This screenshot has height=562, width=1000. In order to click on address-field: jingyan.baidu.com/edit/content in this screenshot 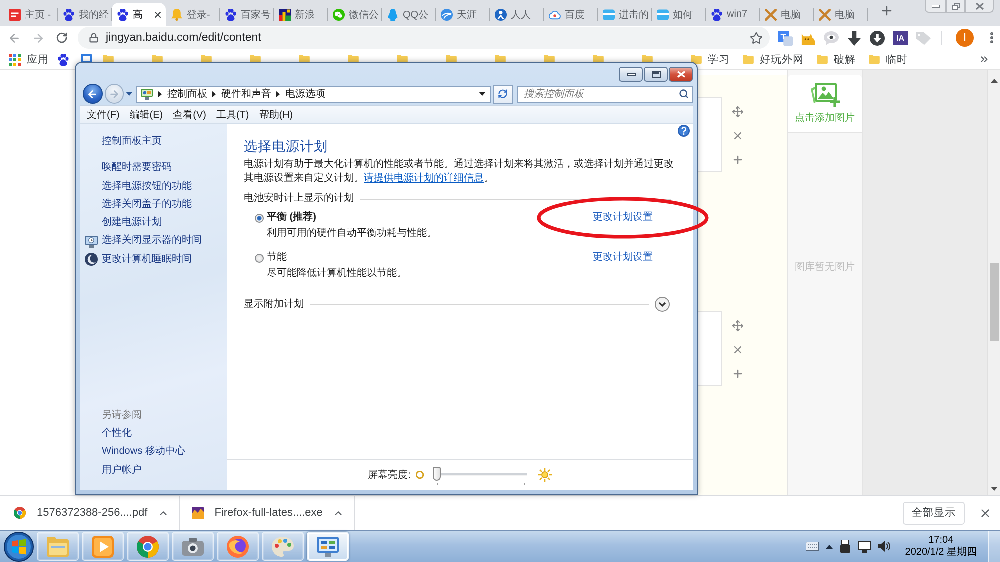, I will do `click(424, 38)`.